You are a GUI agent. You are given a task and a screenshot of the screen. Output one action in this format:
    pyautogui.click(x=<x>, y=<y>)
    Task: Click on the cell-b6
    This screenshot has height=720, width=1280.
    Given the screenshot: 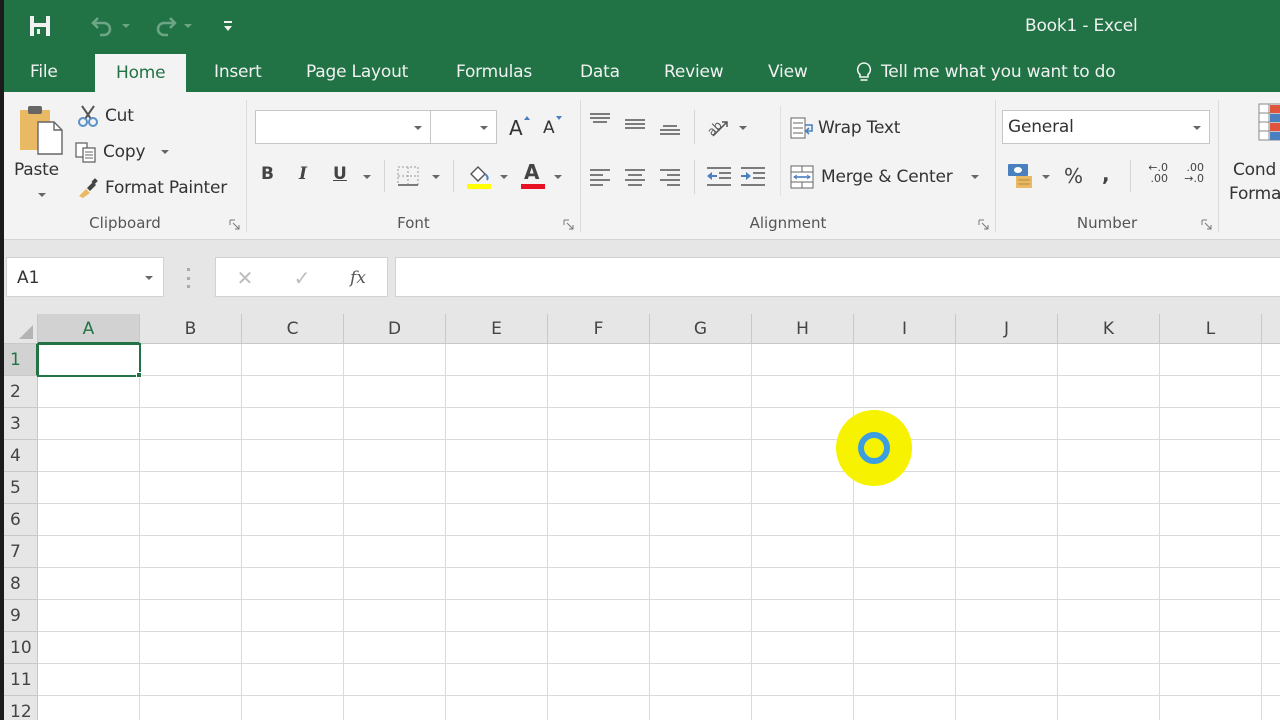 What is the action you would take?
    pyautogui.click(x=191, y=520)
    